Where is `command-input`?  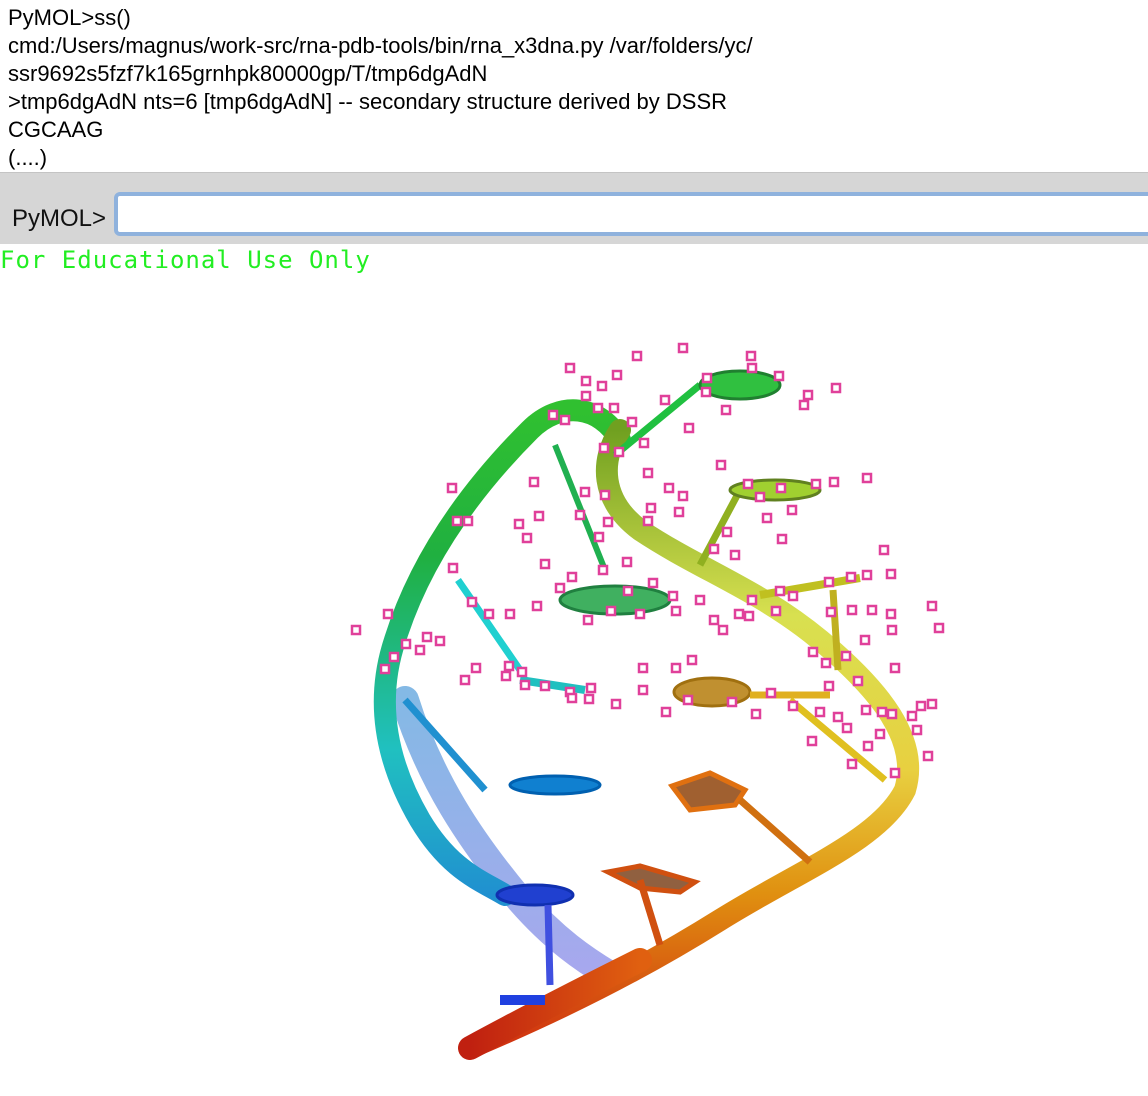
command-input is located at coordinates (631, 214).